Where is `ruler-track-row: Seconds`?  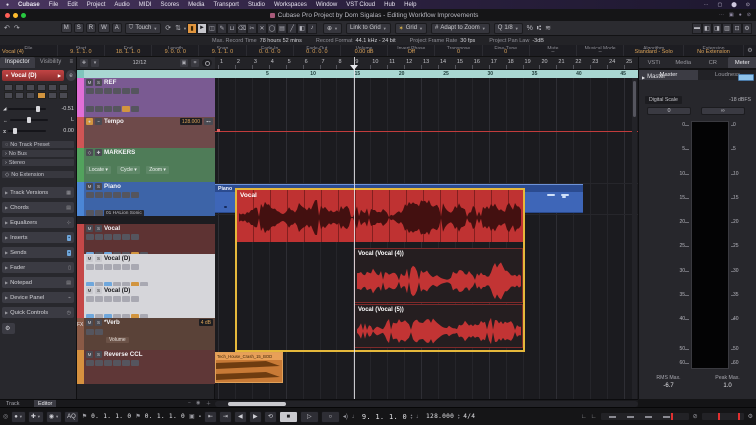 ruler-track-row: Seconds is located at coordinates (146, 74).